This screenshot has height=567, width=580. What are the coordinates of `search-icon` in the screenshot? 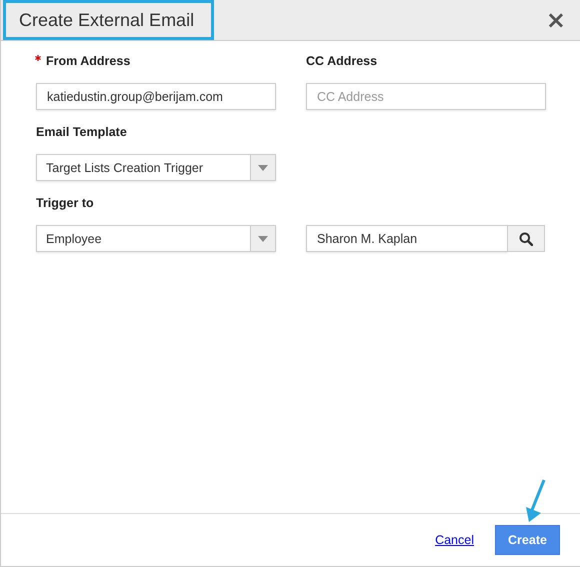 It's located at (526, 239).